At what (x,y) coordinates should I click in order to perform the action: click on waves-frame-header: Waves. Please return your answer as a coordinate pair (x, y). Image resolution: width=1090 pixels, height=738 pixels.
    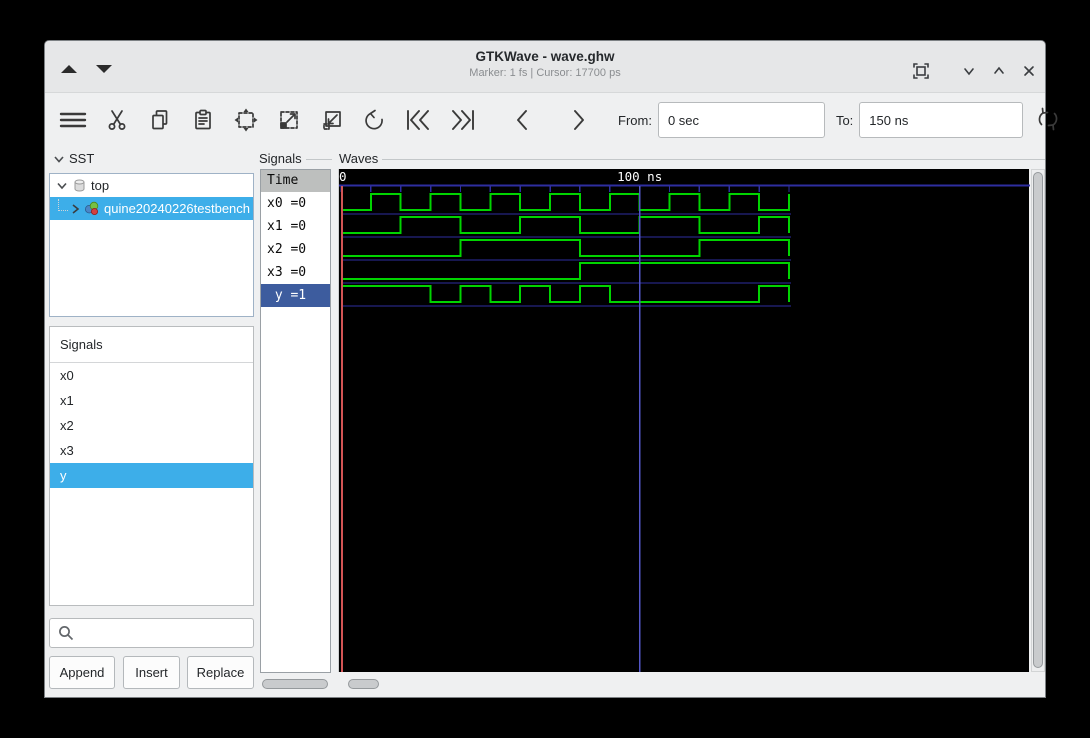
    Looking at the image, I should click on (692, 158).